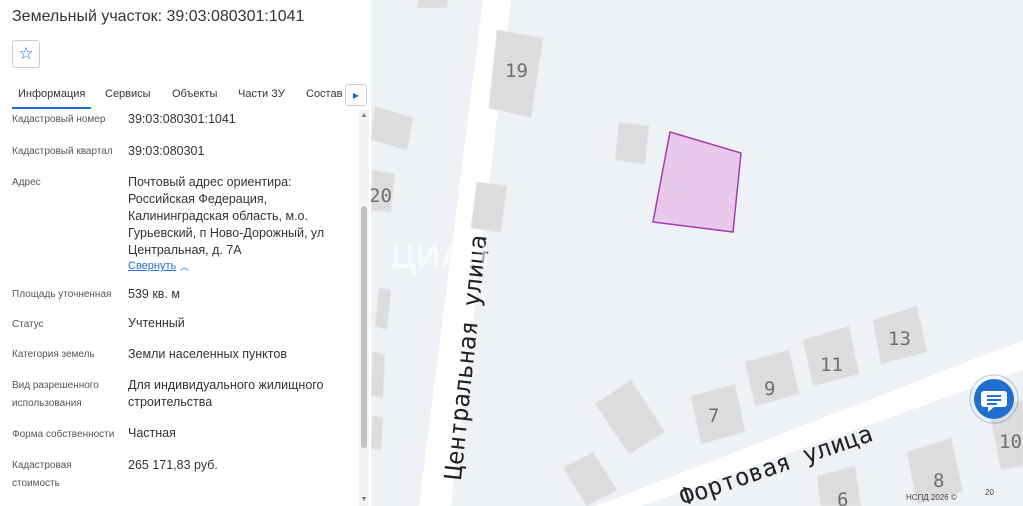 The image size is (1023, 506). Describe the element at coordinates (170, 402) in the screenshot. I see `value-line: строительства` at that location.